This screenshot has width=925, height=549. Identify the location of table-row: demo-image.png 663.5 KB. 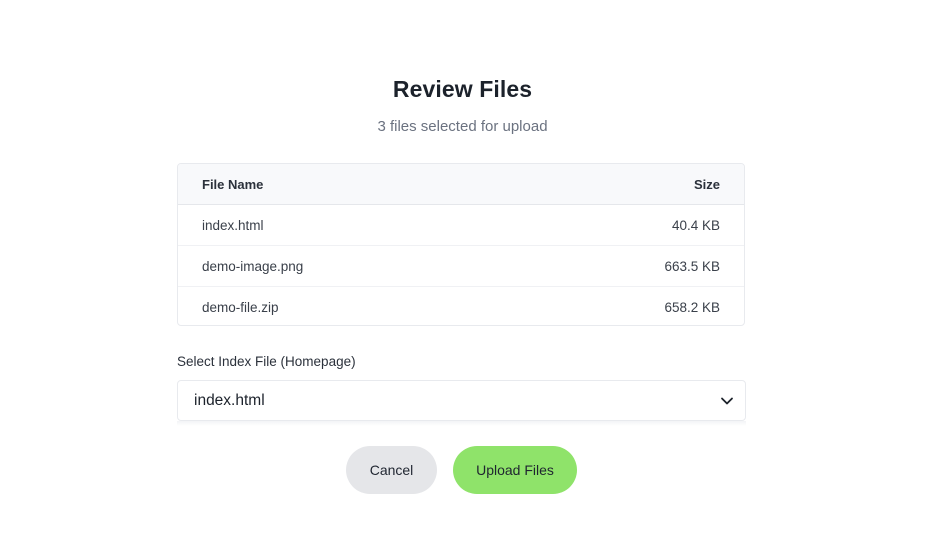
(461, 266).